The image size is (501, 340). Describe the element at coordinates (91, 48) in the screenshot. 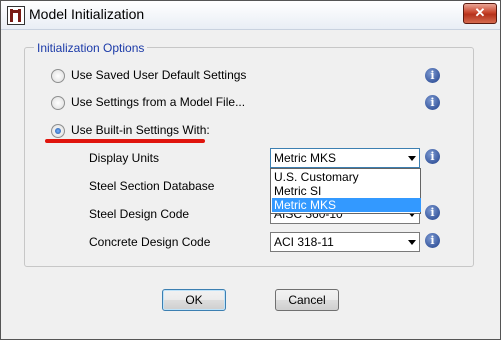

I see `group-title: Initialization Options` at that location.